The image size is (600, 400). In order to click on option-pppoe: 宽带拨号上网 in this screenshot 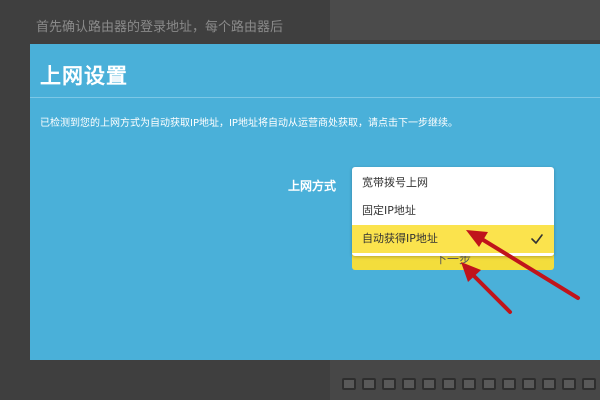, I will do `click(453, 183)`.